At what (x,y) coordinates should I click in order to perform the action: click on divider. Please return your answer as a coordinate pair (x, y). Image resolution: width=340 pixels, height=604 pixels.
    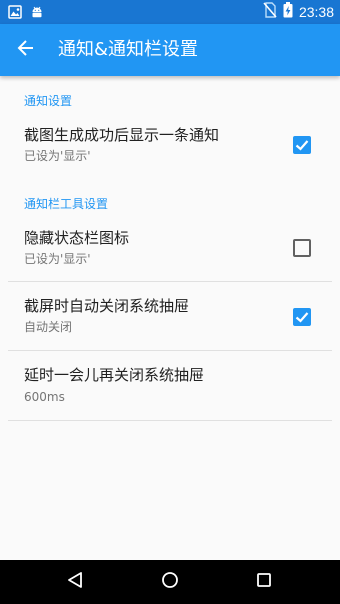
    Looking at the image, I should click on (170, 420).